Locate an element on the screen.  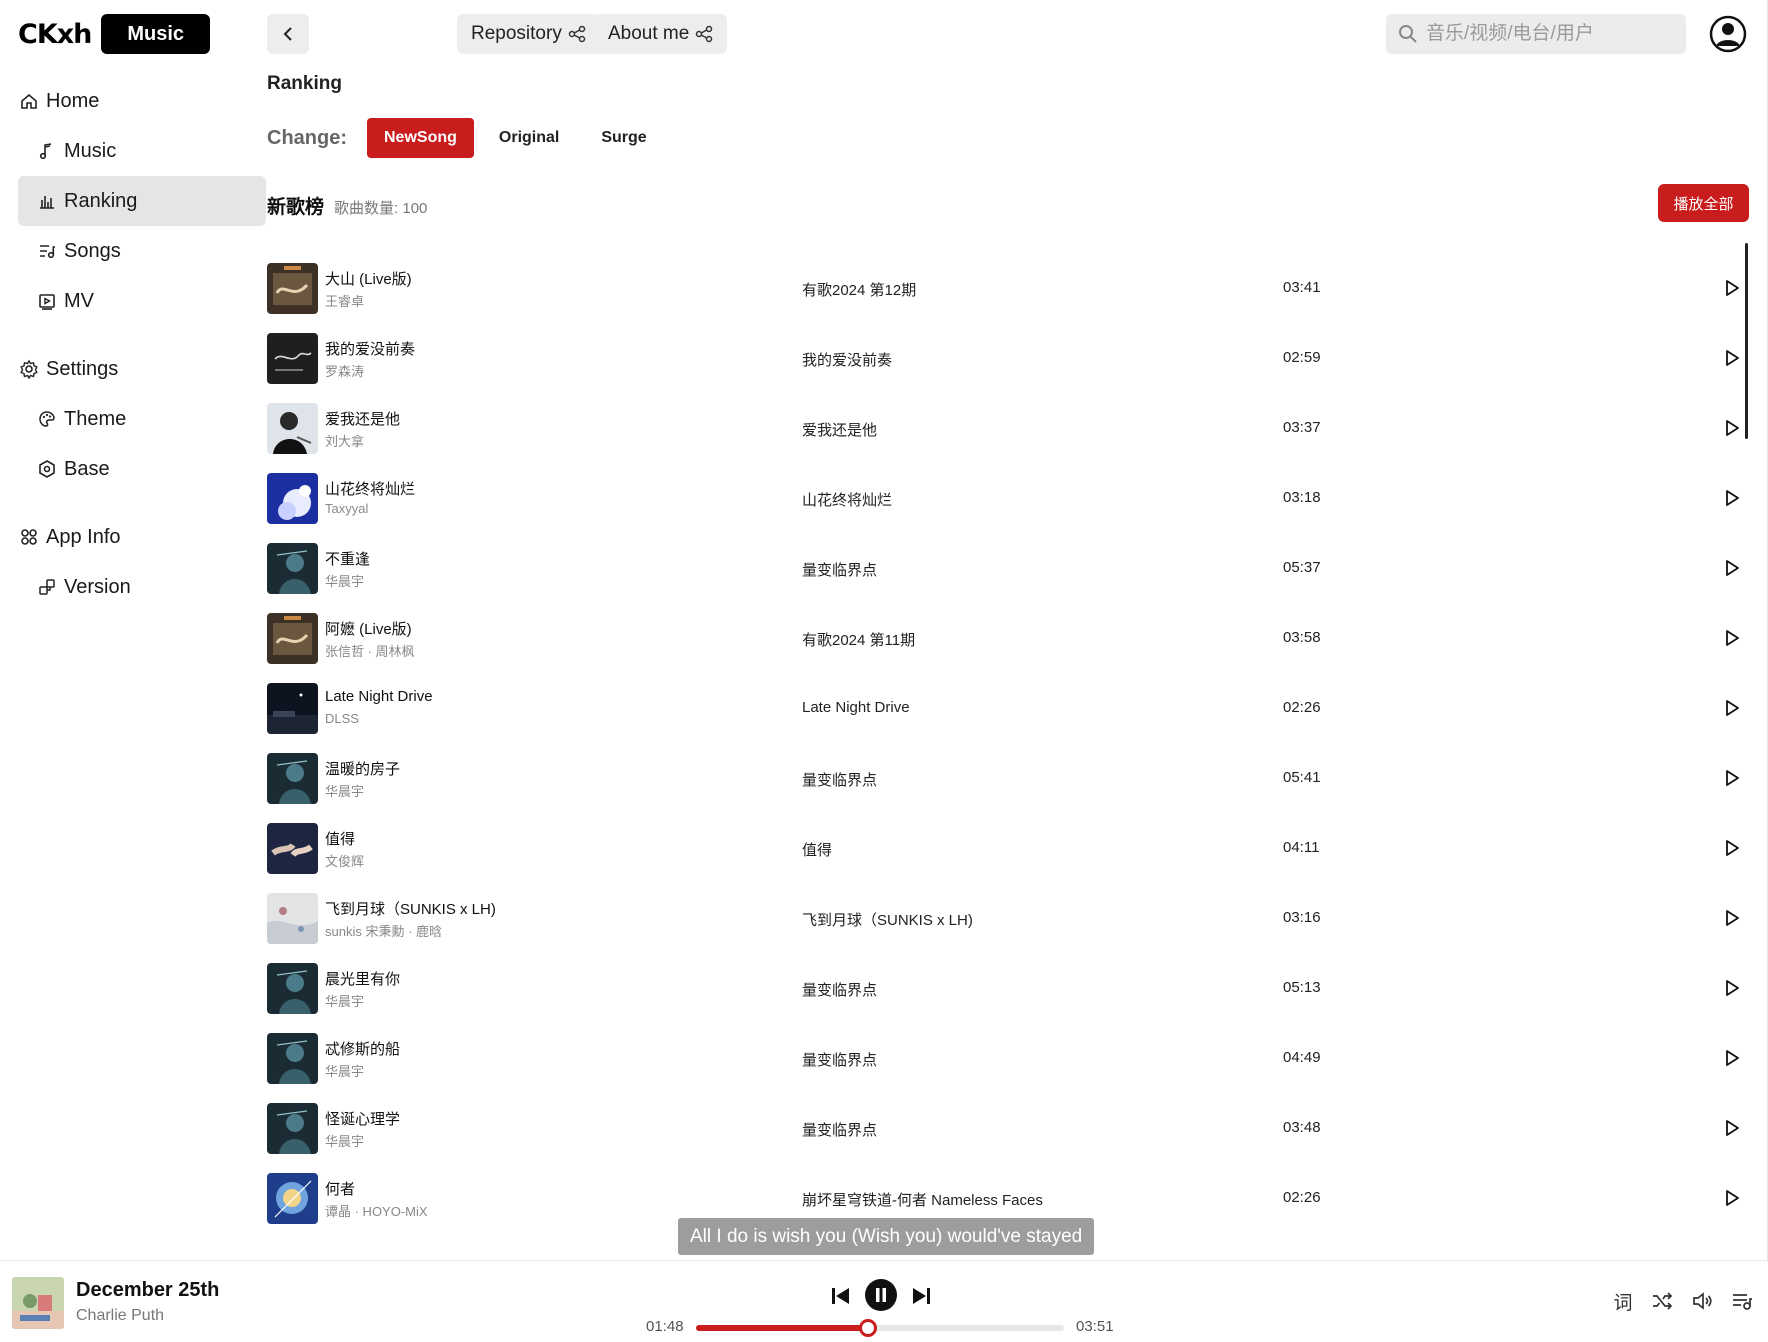
sidebar-item-music: Music is located at coordinates (142, 151).